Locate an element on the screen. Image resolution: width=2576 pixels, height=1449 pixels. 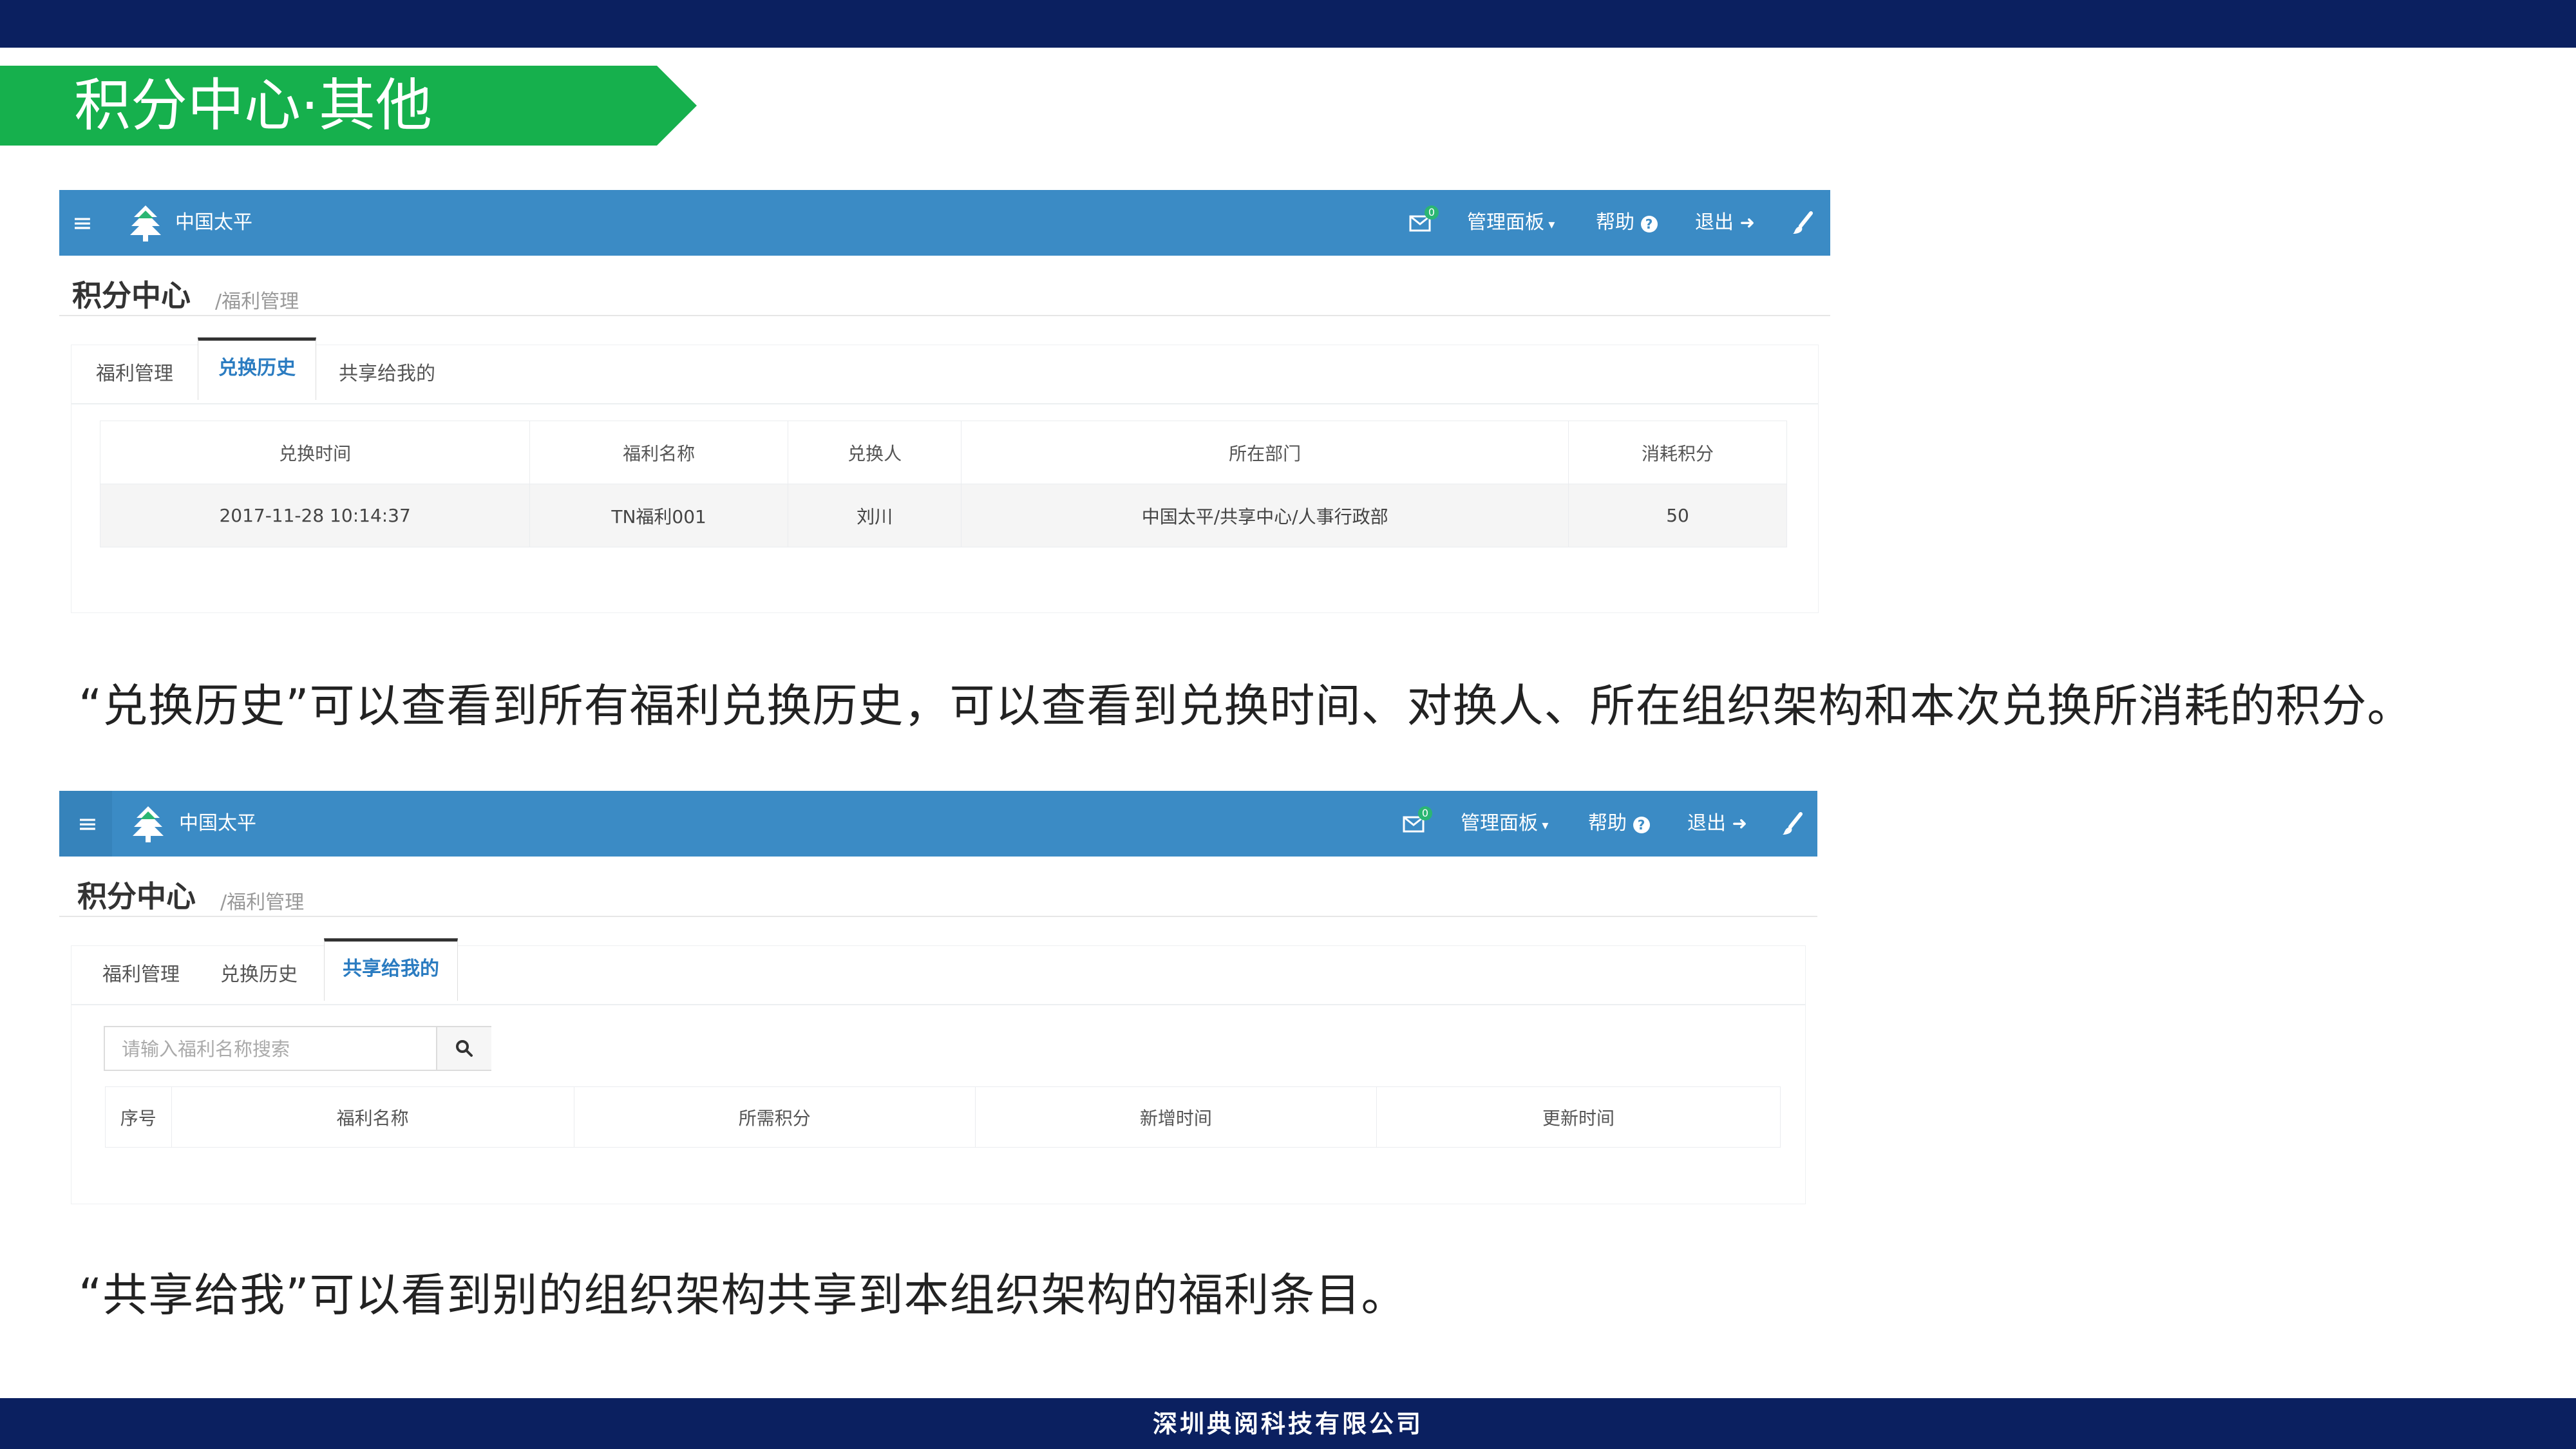
column-header: 兑换人 is located at coordinates (875, 452).